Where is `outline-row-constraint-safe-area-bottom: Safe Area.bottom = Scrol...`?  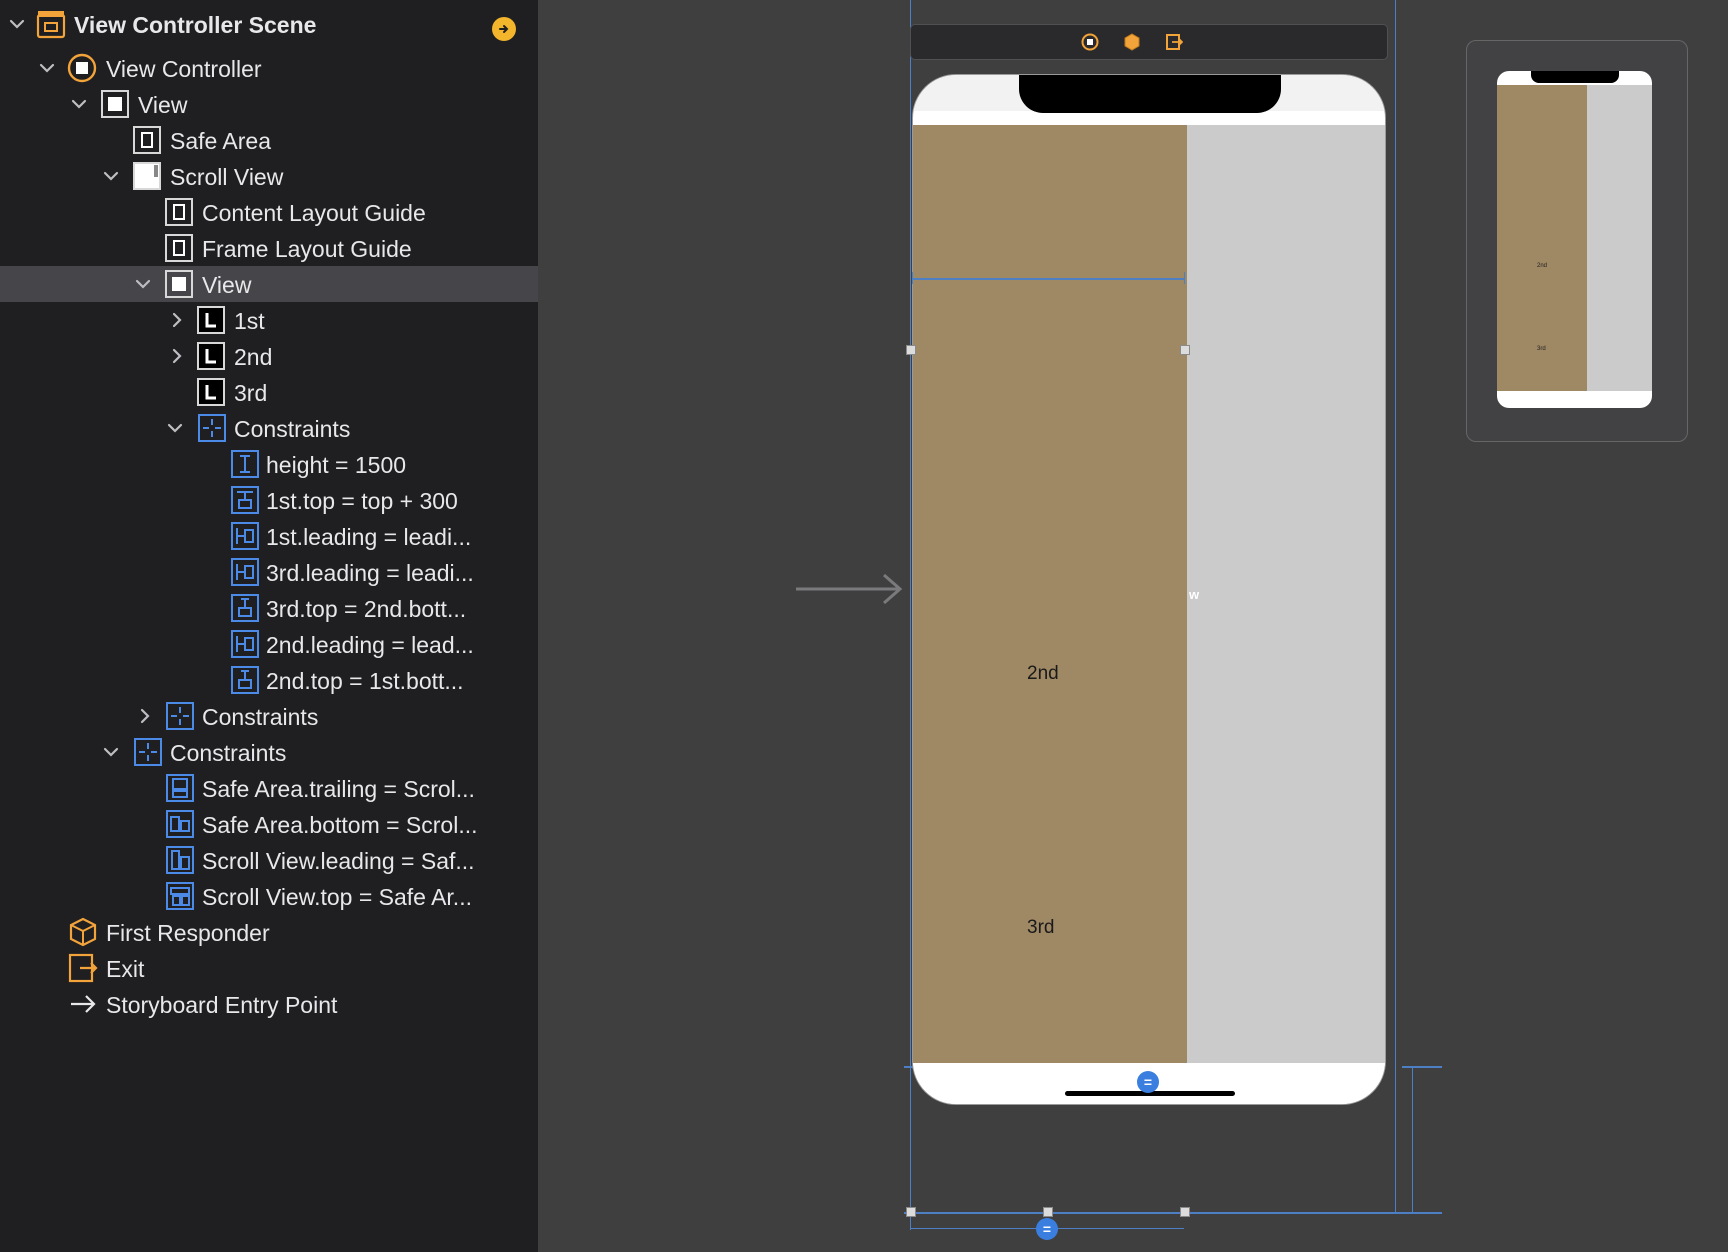 outline-row-constraint-safe-area-bottom: Safe Area.bottom = Scrol... is located at coordinates (269, 824).